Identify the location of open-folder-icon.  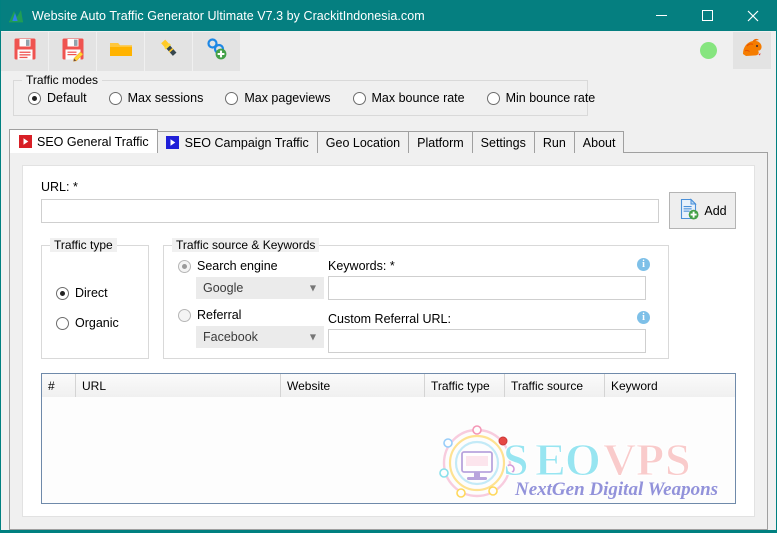
(121, 51).